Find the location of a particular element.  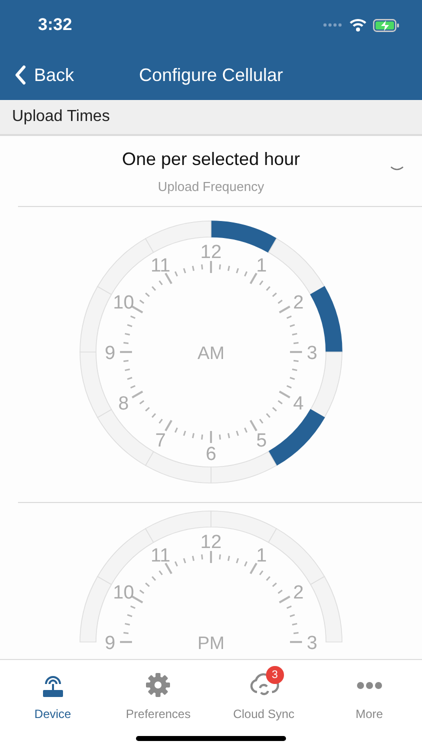

frequency-label: Upload Frequency is located at coordinates (211, 186).